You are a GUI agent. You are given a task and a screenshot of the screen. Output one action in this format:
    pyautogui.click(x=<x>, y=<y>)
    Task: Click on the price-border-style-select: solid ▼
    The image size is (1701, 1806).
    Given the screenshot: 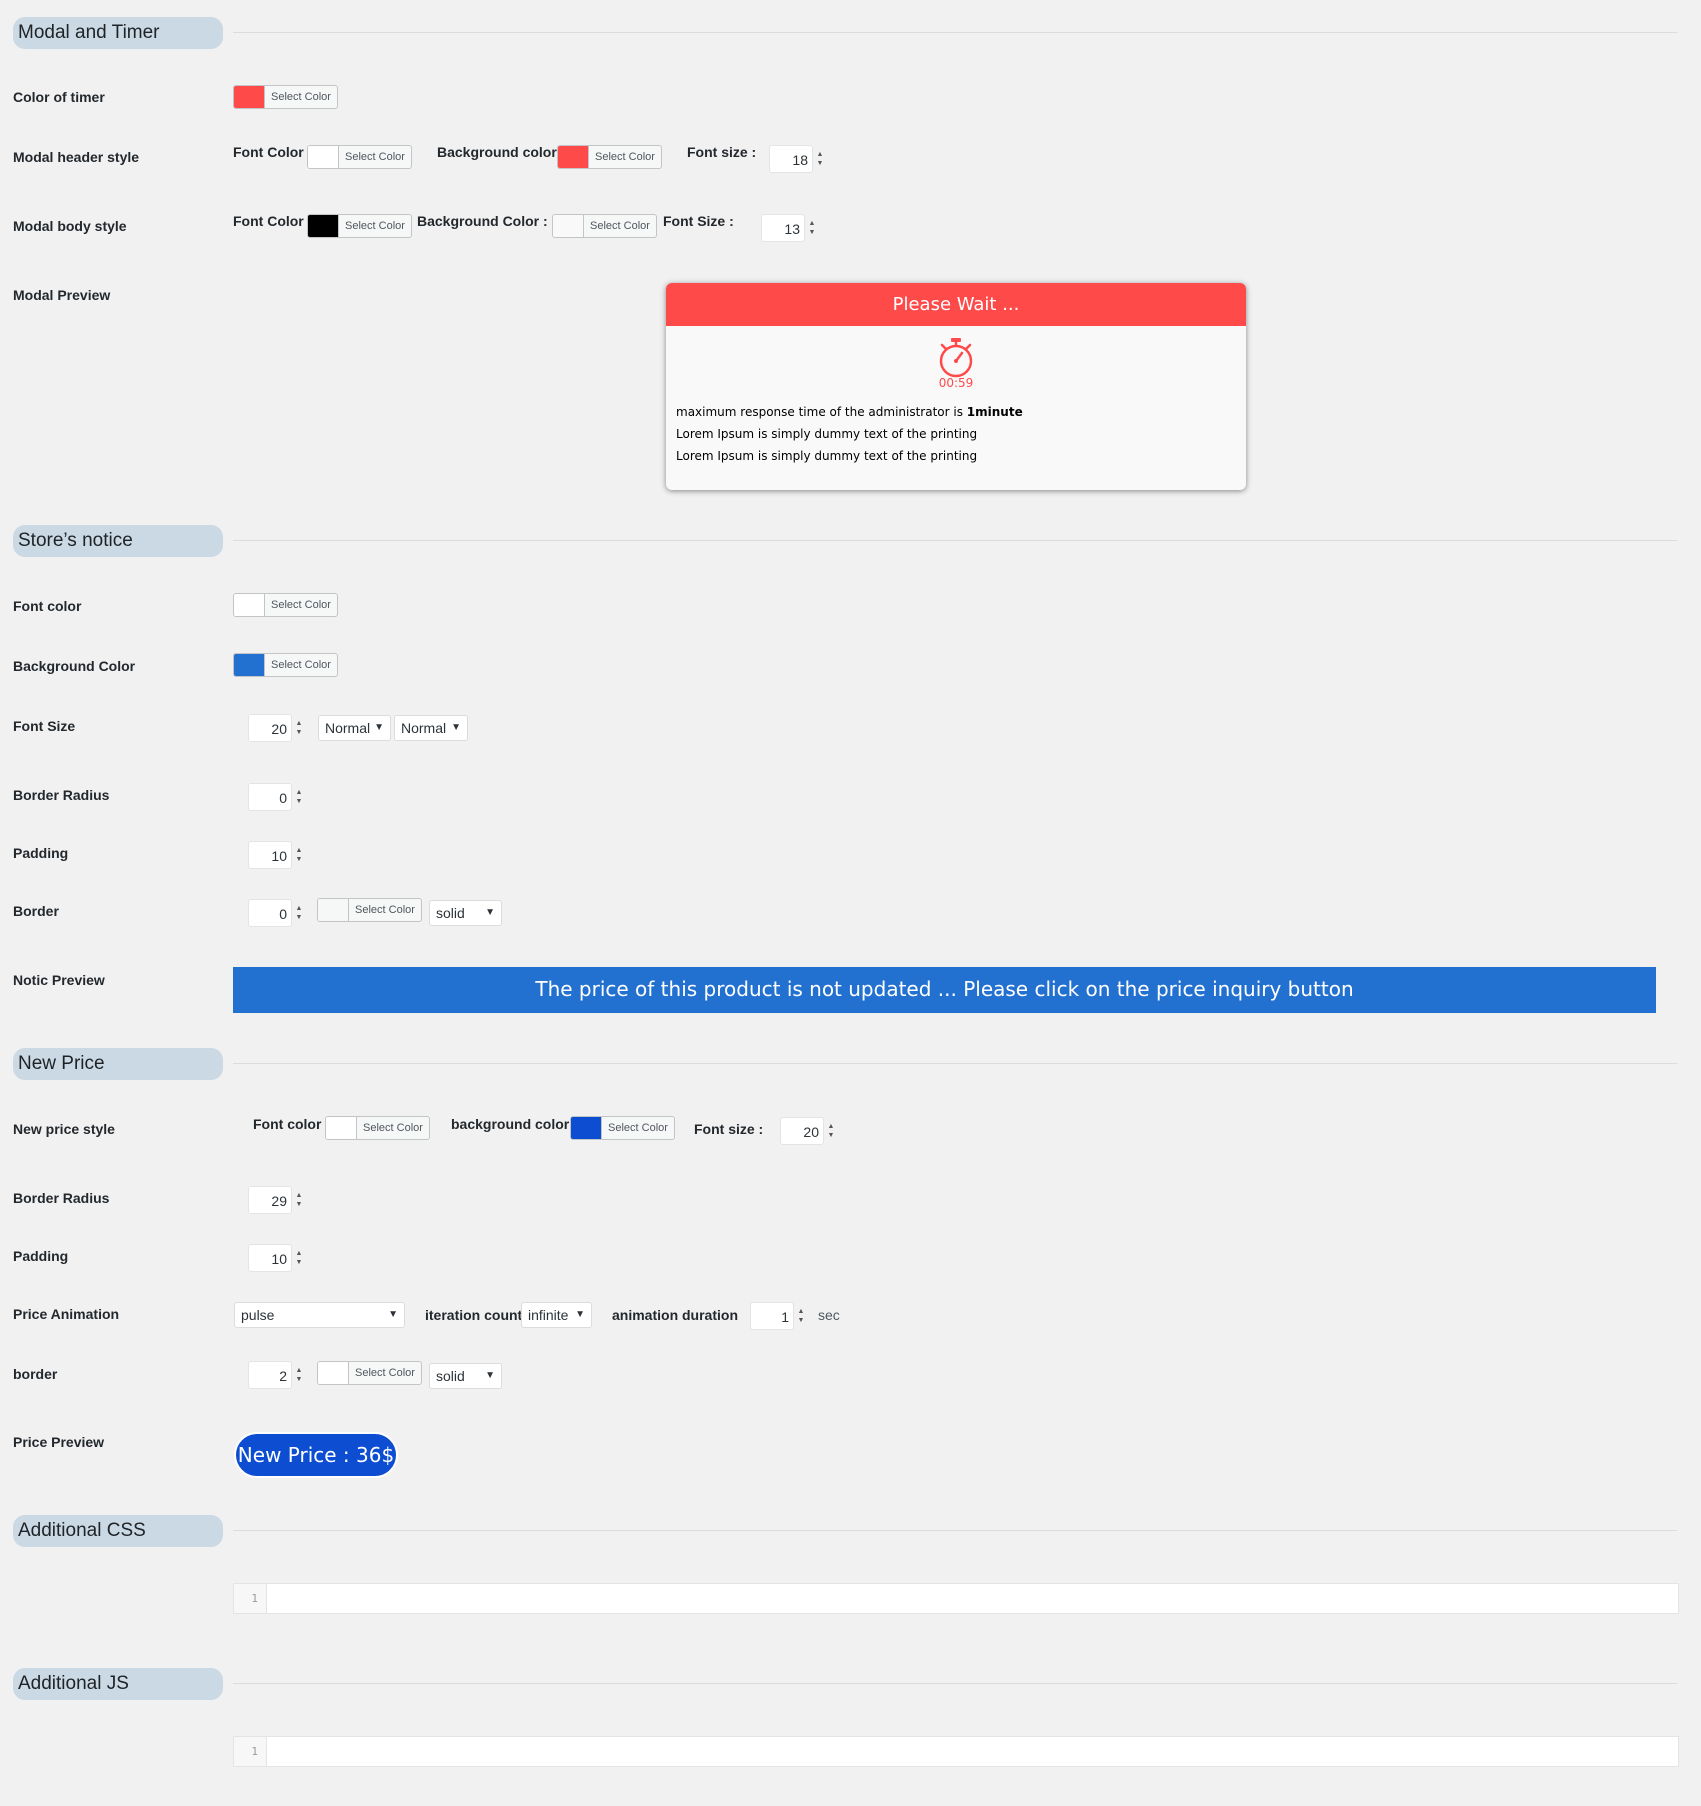 What is the action you would take?
    pyautogui.click(x=465, y=1376)
    